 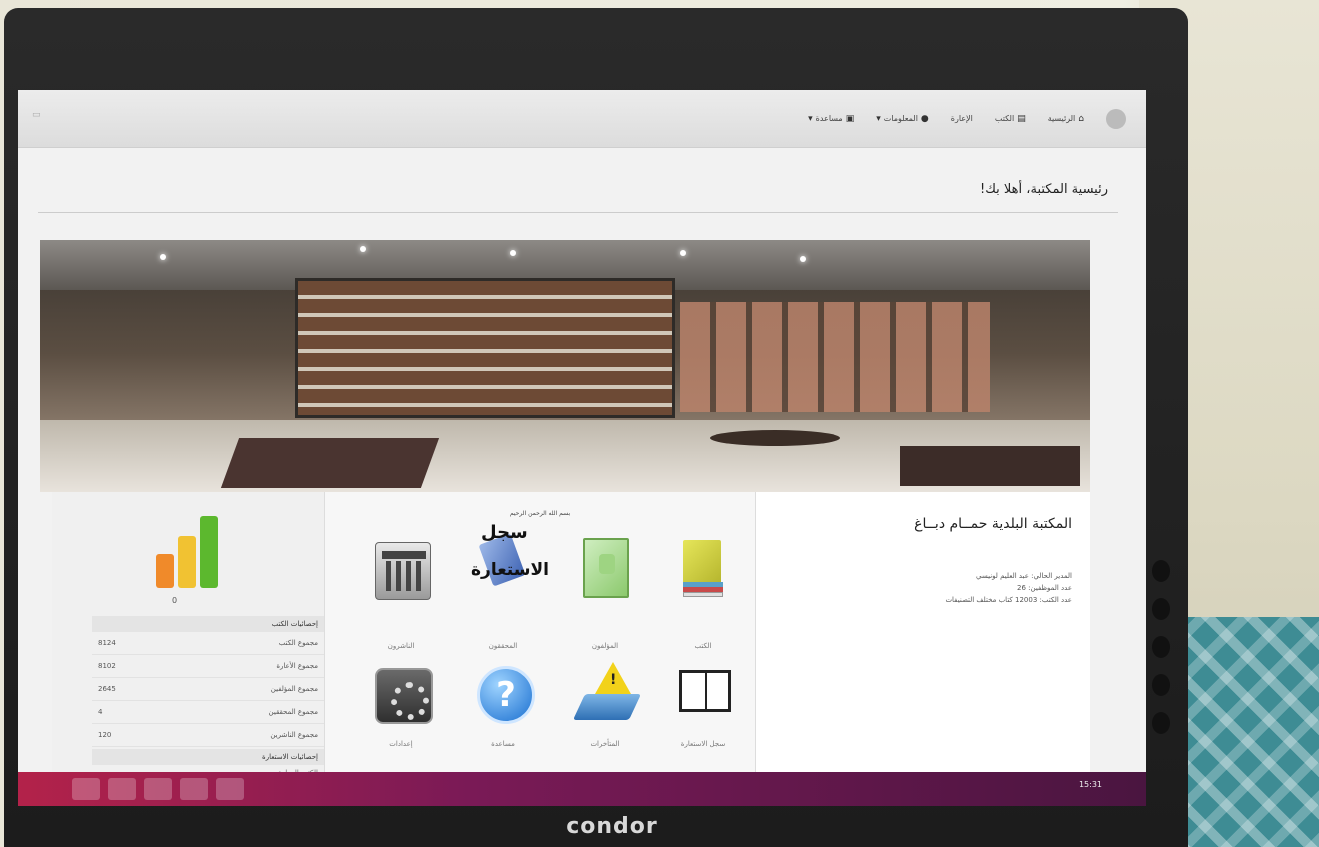 I want to click on user-avatar, so click(x=1116, y=118).